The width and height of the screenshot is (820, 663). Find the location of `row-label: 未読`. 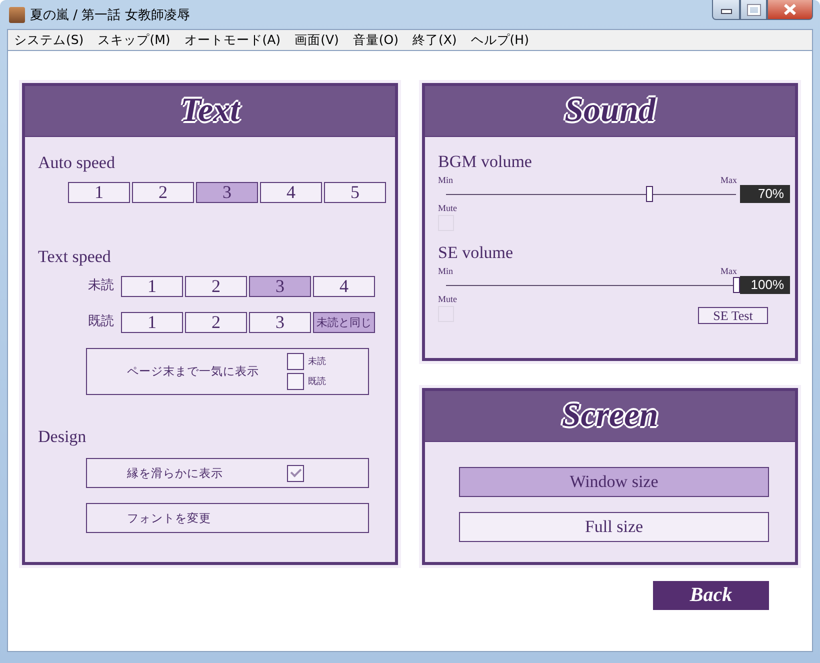

row-label: 未読 is located at coordinates (101, 285).